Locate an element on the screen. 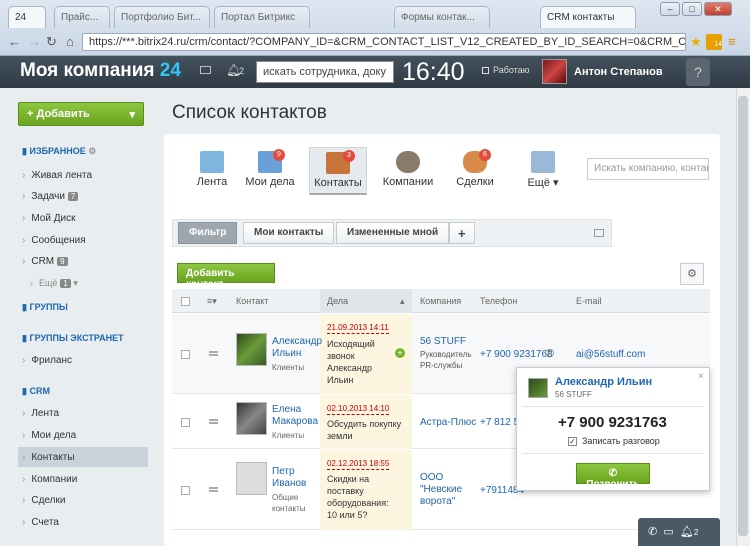 This screenshot has width=750, height=546. minimize-icon: – is located at coordinates (670, 9).